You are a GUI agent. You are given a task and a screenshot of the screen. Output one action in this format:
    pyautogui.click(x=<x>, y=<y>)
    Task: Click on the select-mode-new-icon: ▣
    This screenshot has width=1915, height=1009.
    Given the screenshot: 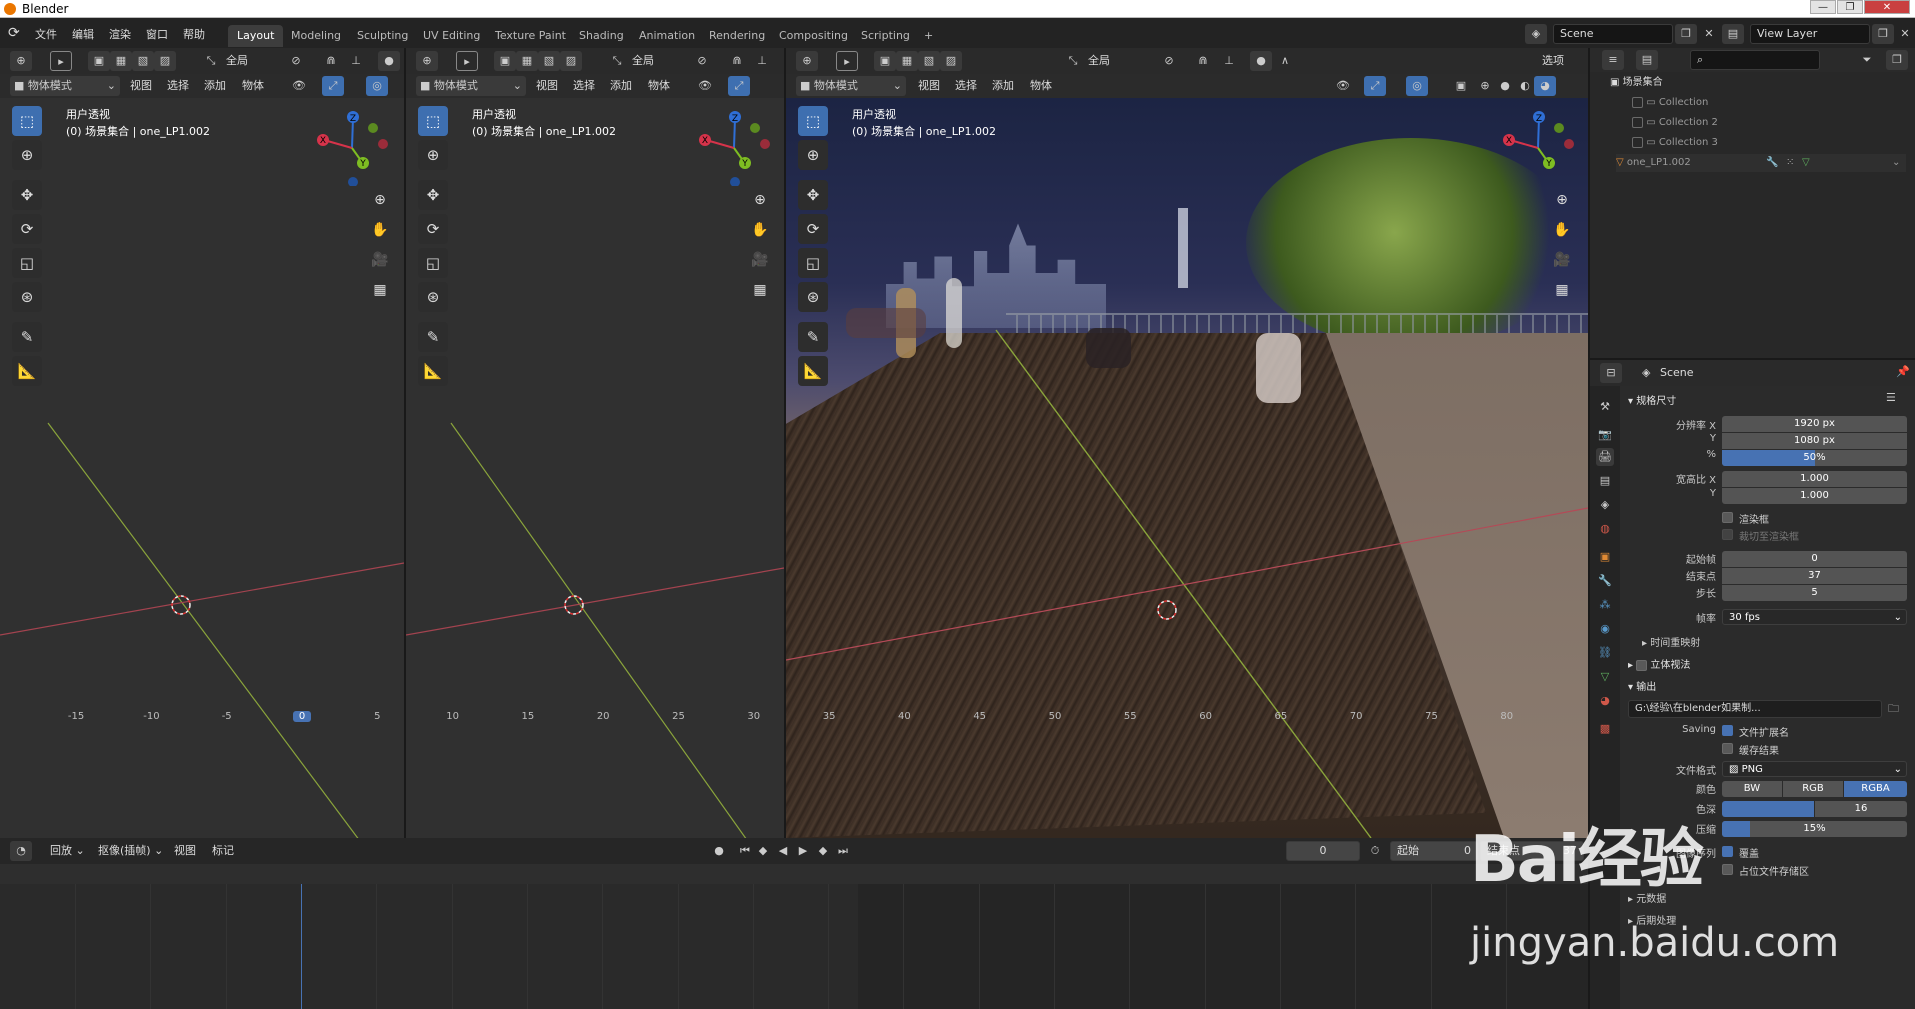 What is the action you would take?
    pyautogui.click(x=505, y=61)
    